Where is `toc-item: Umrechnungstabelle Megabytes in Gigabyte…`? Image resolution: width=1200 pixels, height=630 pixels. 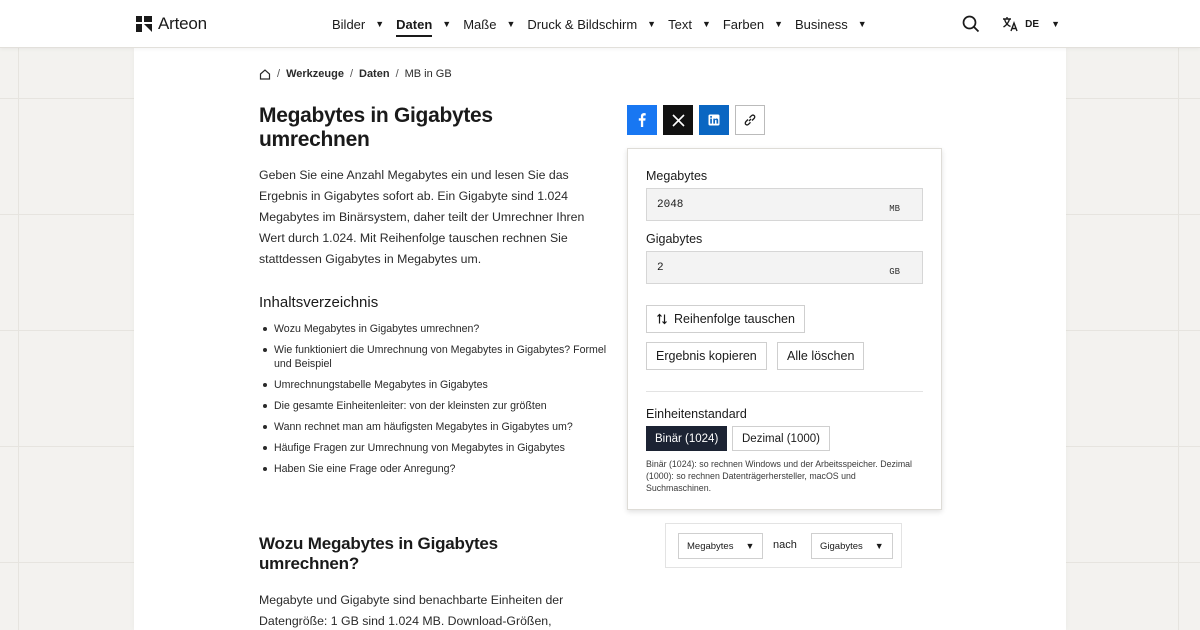
toc-item: Umrechnungstabelle Megabytes in Gigabyte… is located at coordinates (438, 385).